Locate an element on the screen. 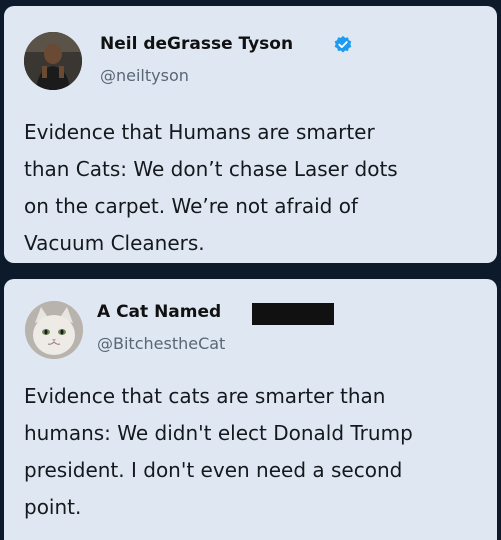  profile-photo-icon is located at coordinates (53, 61).